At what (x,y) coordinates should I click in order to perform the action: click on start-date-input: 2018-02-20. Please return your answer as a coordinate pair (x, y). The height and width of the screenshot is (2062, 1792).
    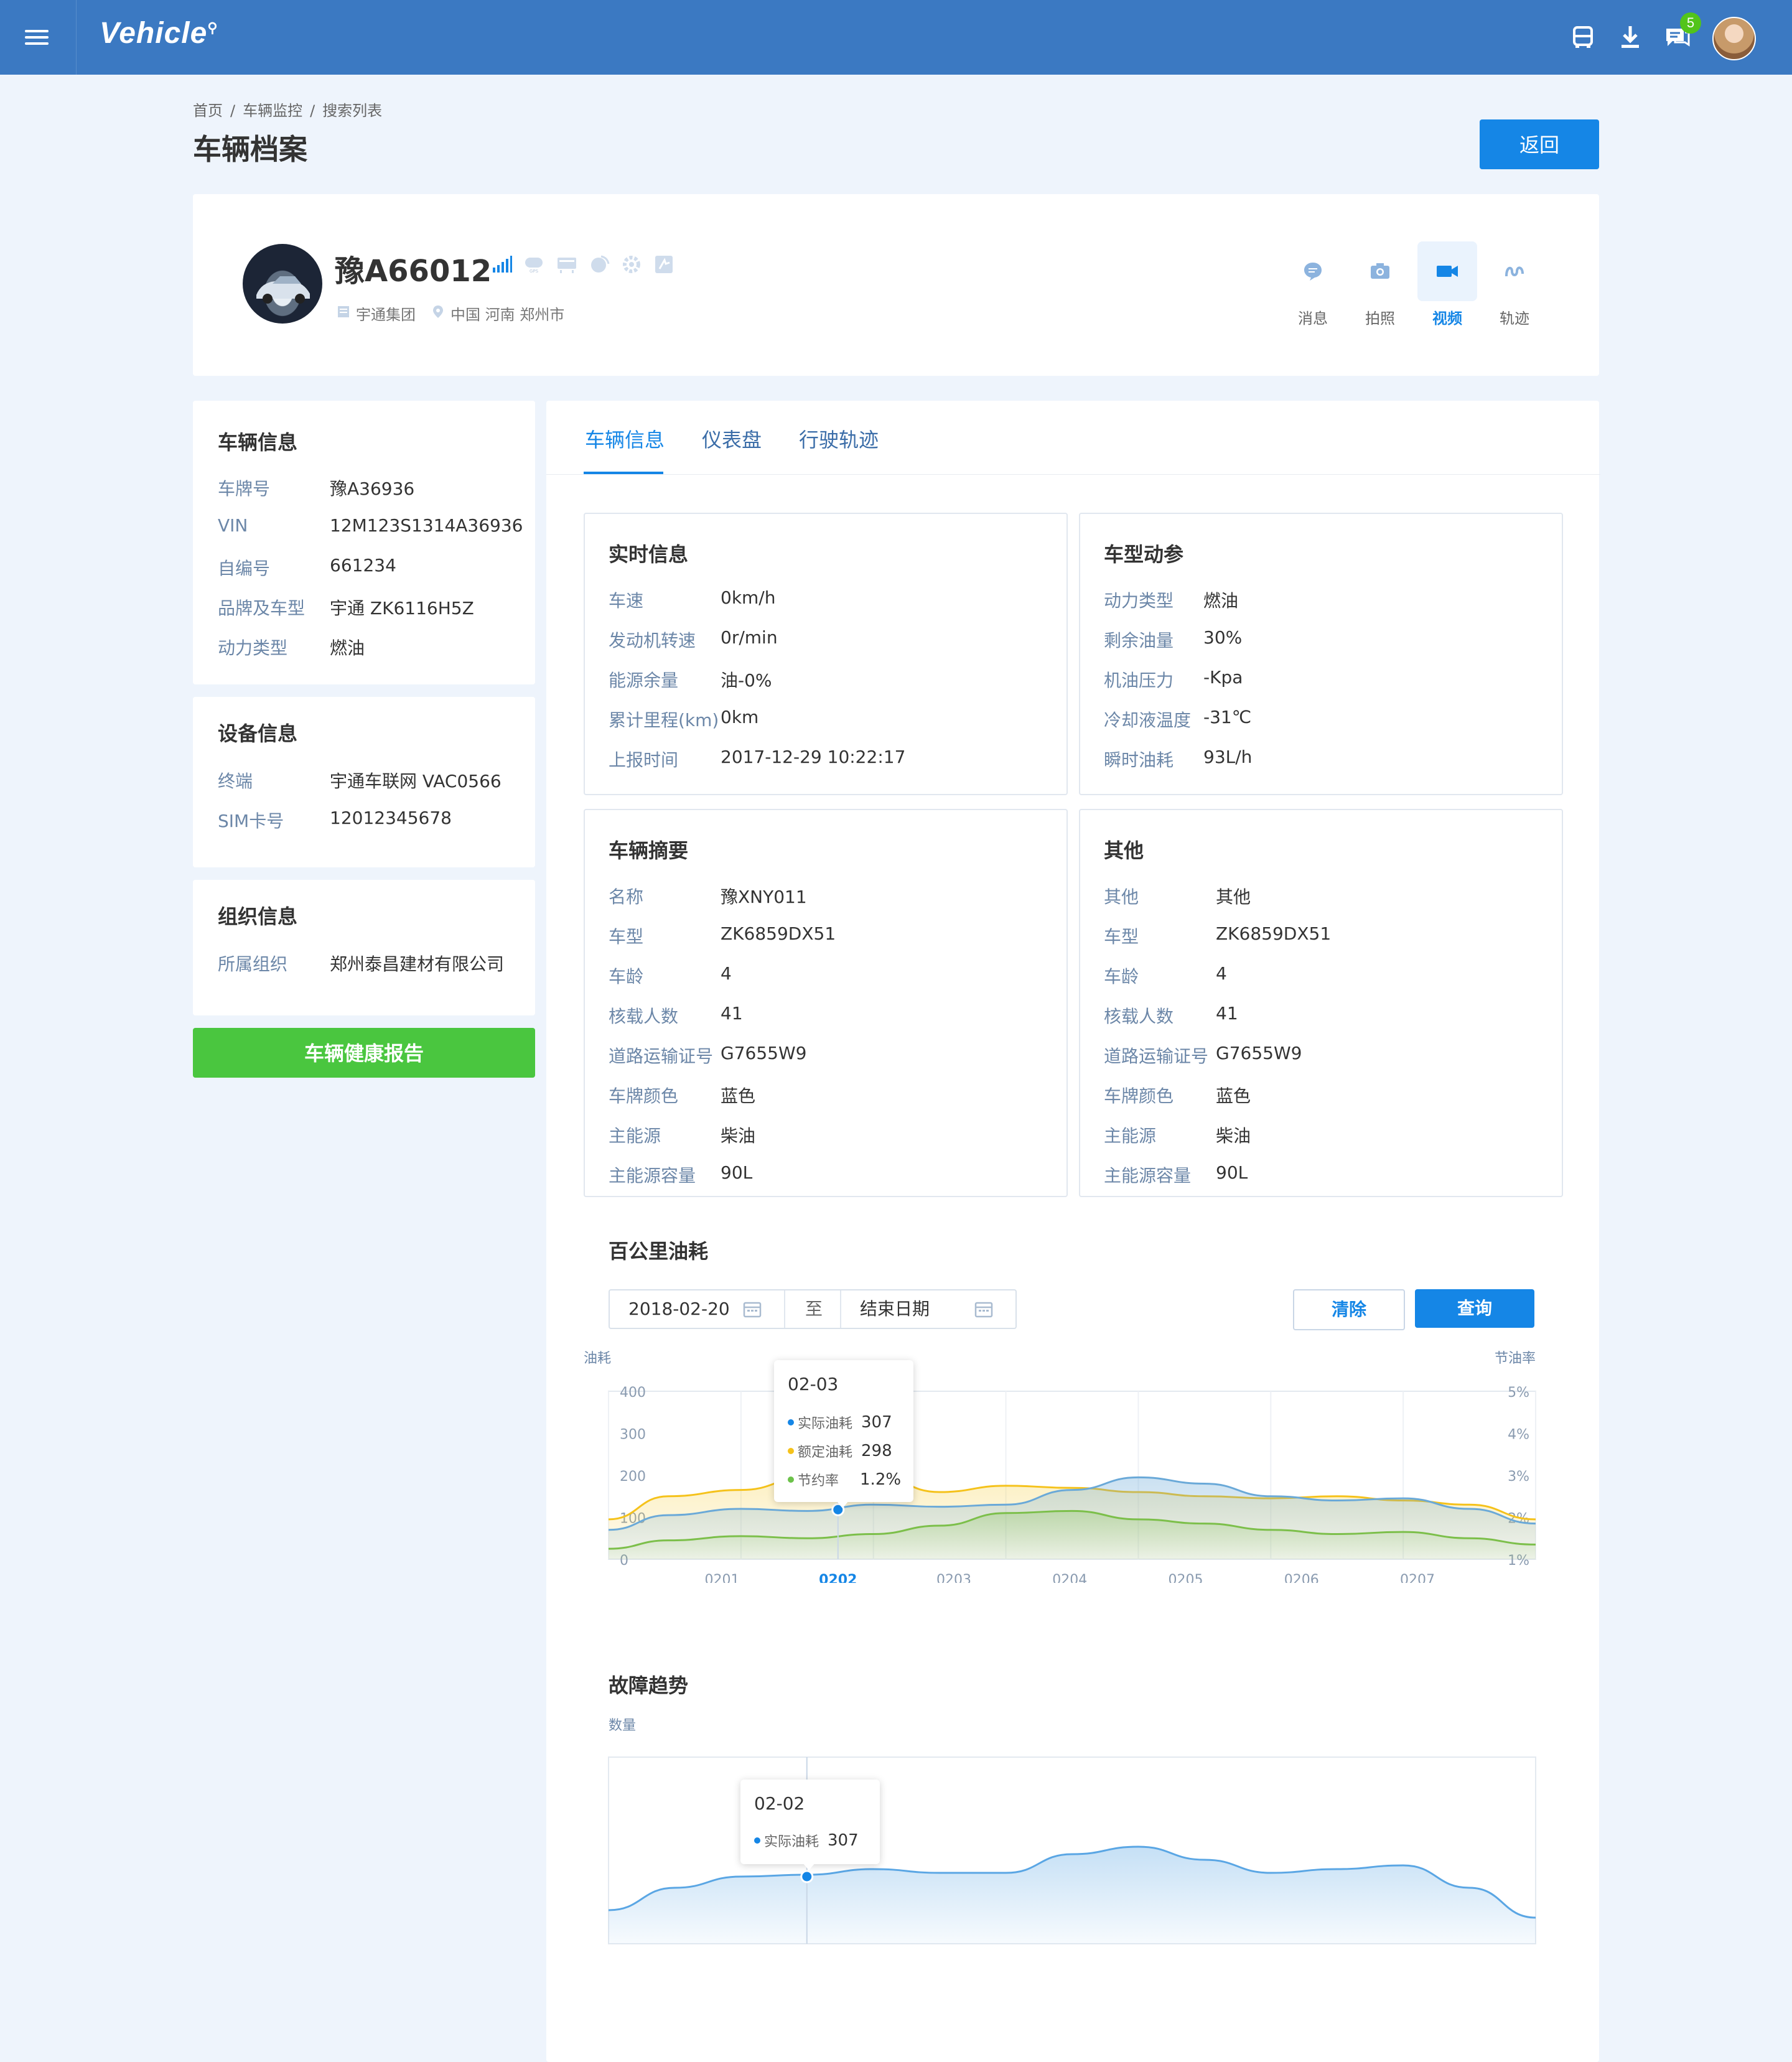
    Looking at the image, I should click on (679, 1309).